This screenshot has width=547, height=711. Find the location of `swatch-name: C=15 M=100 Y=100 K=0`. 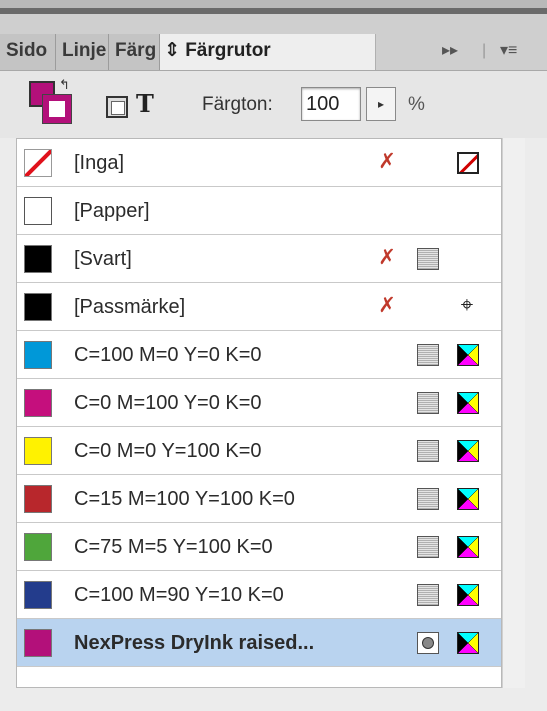

swatch-name: C=15 M=100 Y=100 K=0 is located at coordinates (184, 499).